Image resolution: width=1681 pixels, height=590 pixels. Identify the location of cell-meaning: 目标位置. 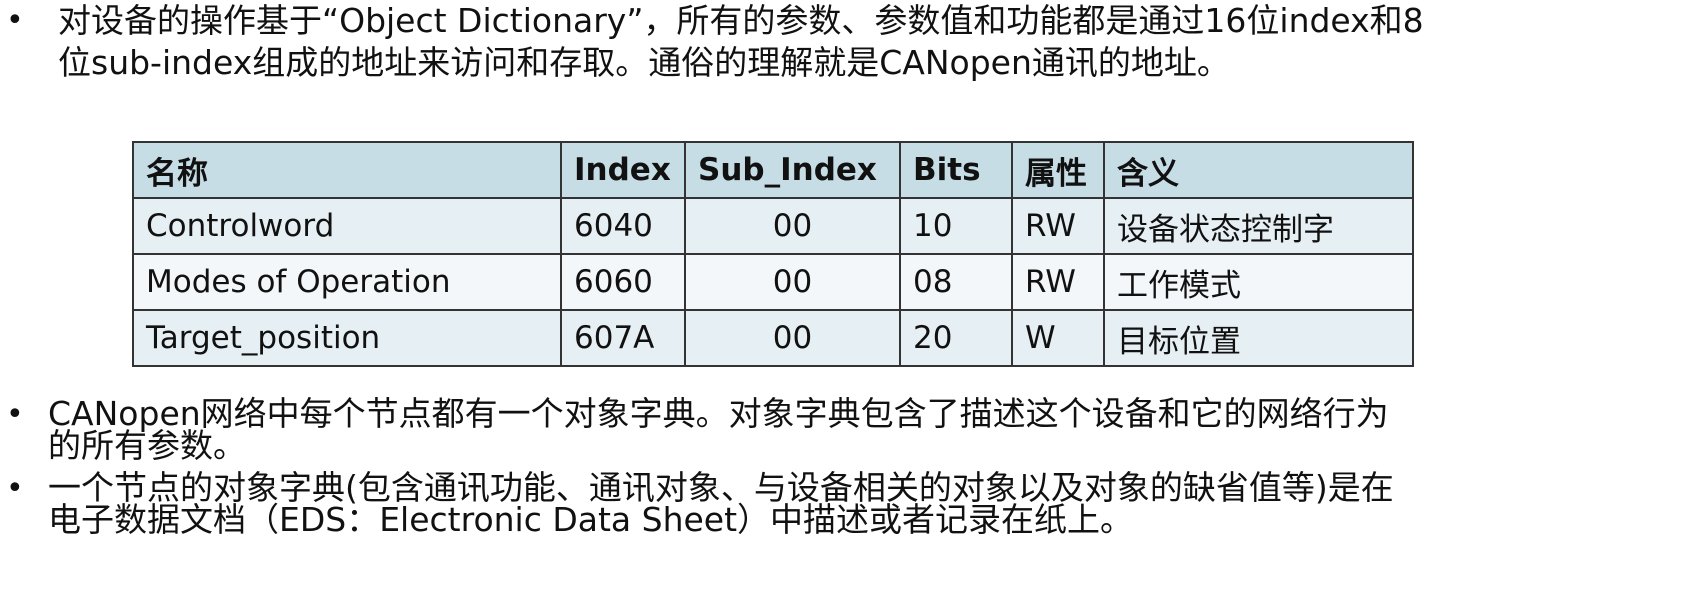
(1258, 338).